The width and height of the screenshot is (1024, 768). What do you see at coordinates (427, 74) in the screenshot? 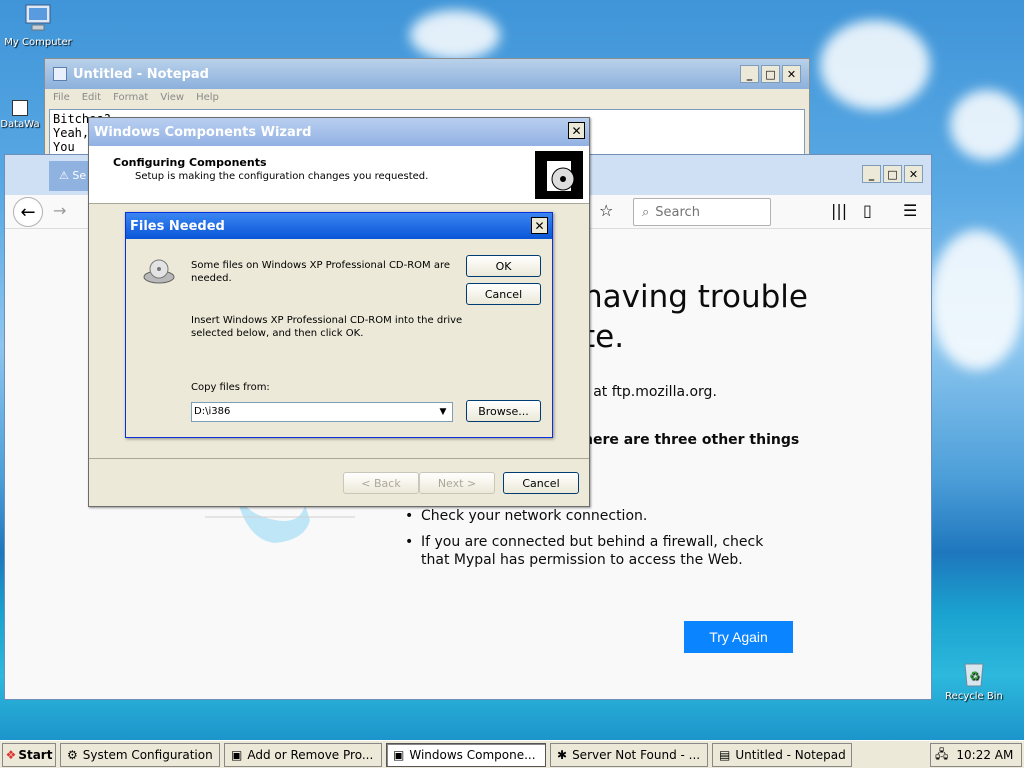
I see `notepad-titlebar: Untitled - Notepad _ □ ✕` at bounding box center [427, 74].